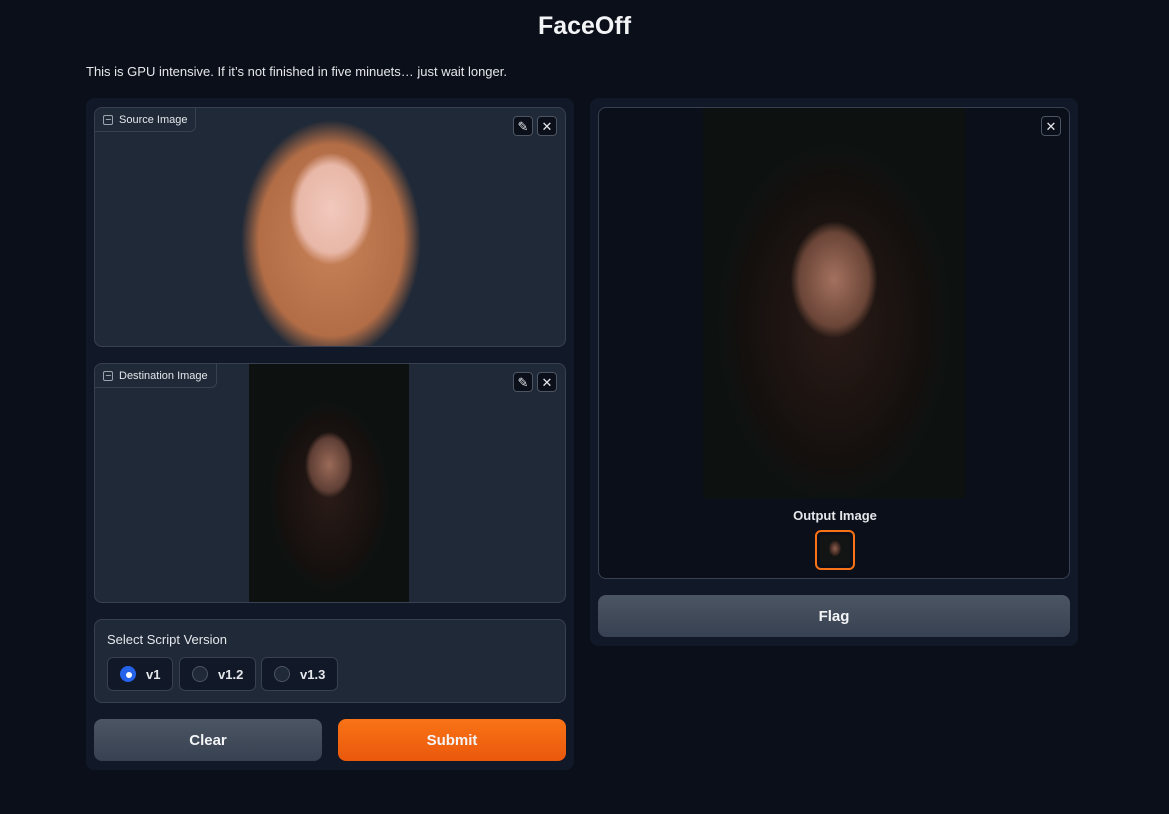 This screenshot has height=814, width=1169. I want to click on thumbnail-image, so click(835, 550).